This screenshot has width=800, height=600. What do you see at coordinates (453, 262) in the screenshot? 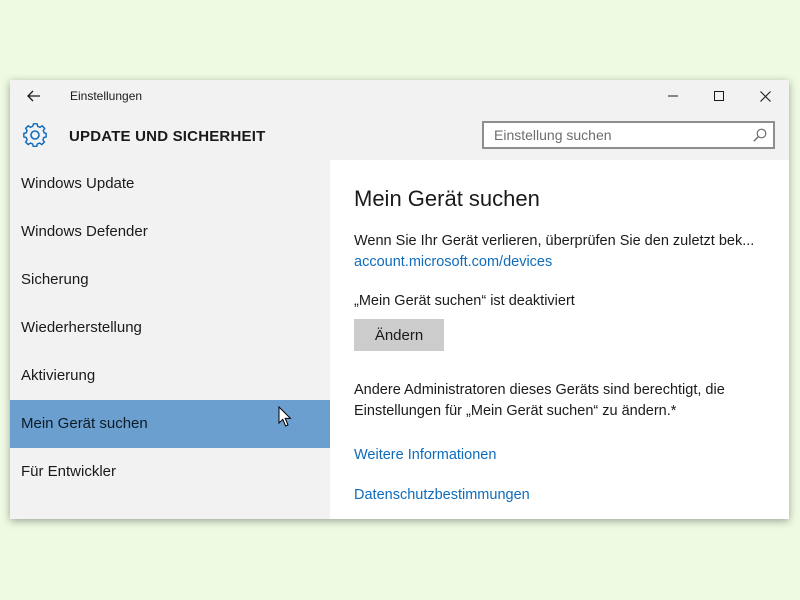
I see `devices-link: account.microsoft.com/devices` at bounding box center [453, 262].